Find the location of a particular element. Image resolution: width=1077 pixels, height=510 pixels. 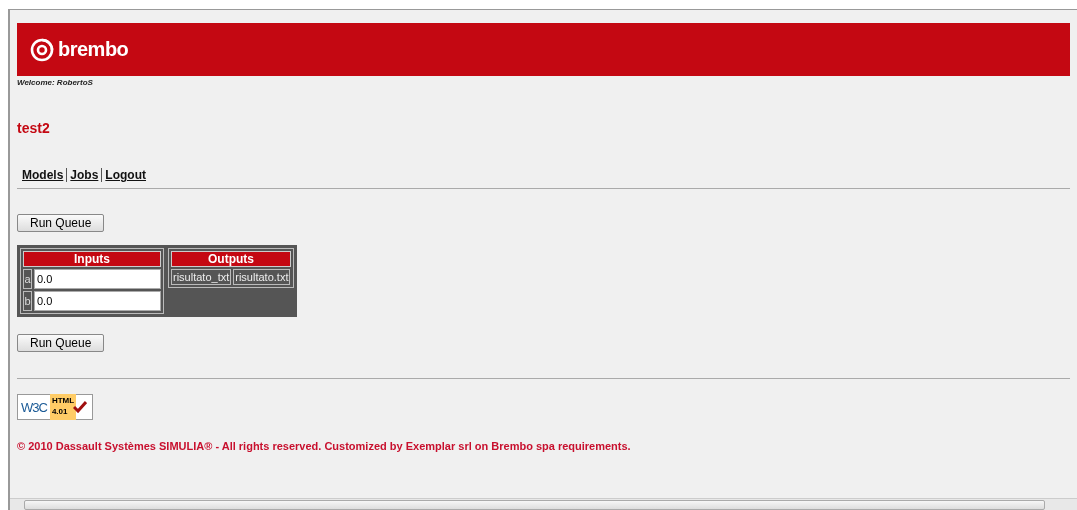

logo-text: brembo is located at coordinates (93, 49).